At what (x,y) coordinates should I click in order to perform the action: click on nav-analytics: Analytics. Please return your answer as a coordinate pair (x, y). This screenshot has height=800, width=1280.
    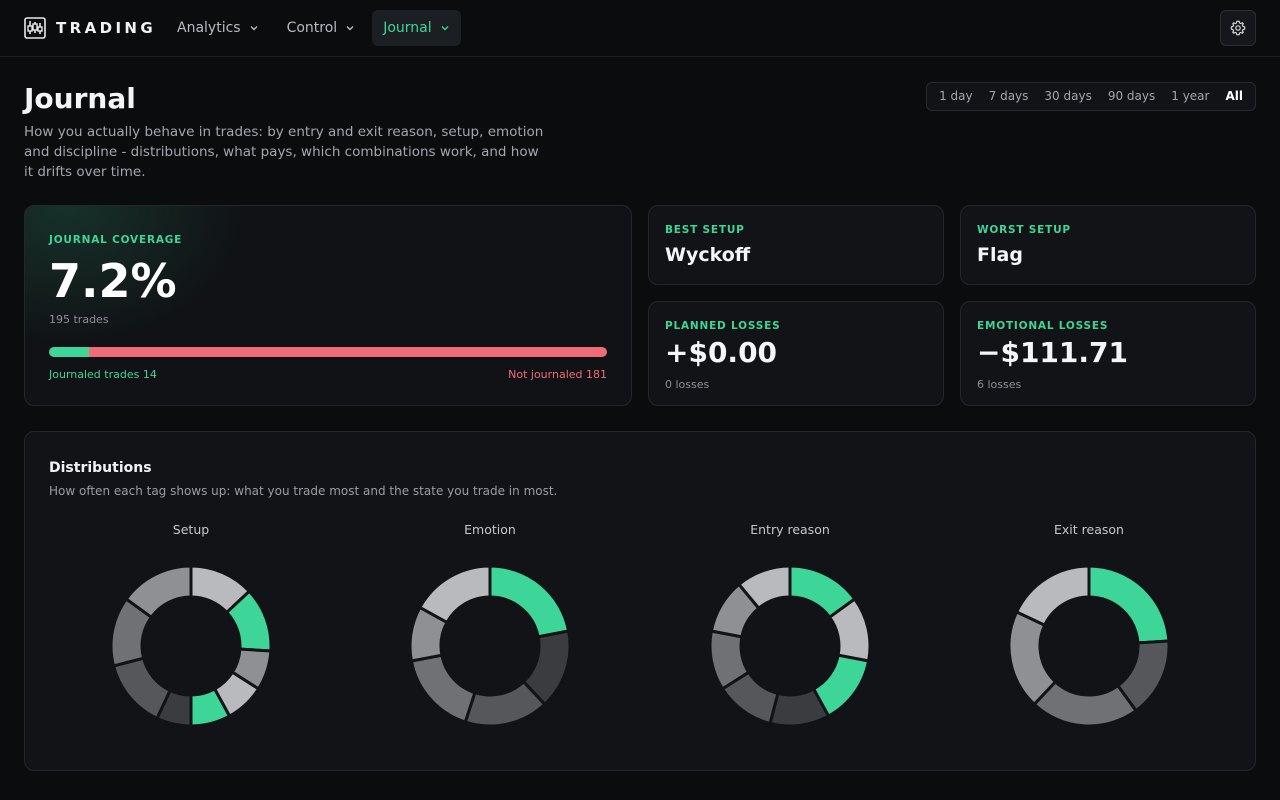
    Looking at the image, I should click on (218, 28).